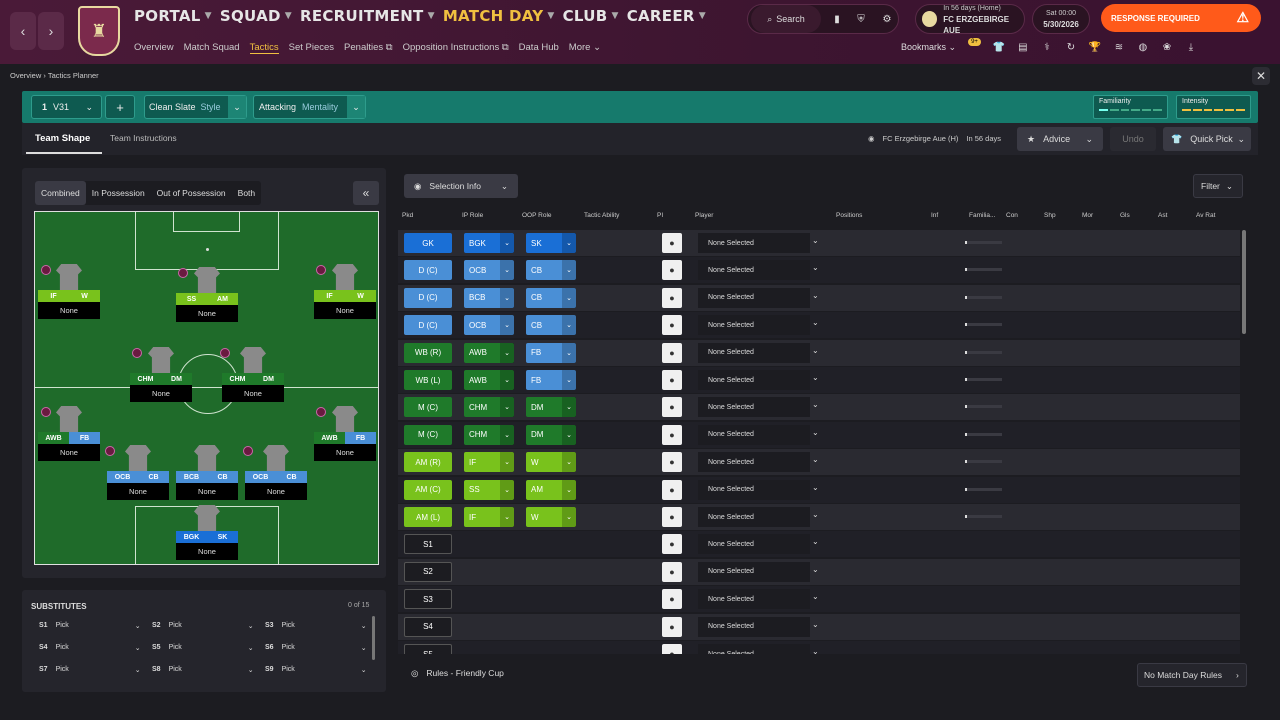 The width and height of the screenshot is (1280, 720). Describe the element at coordinates (819, 599) in the screenshot. I see `table-row: S3 ● None Selected ⌄` at that location.